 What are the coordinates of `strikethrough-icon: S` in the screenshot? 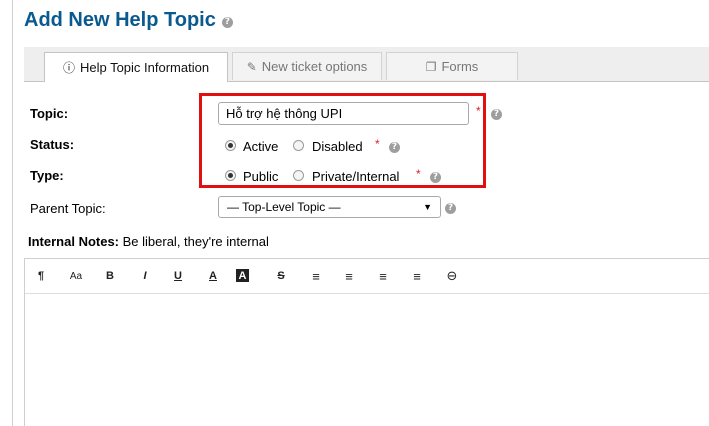 It's located at (281, 276).